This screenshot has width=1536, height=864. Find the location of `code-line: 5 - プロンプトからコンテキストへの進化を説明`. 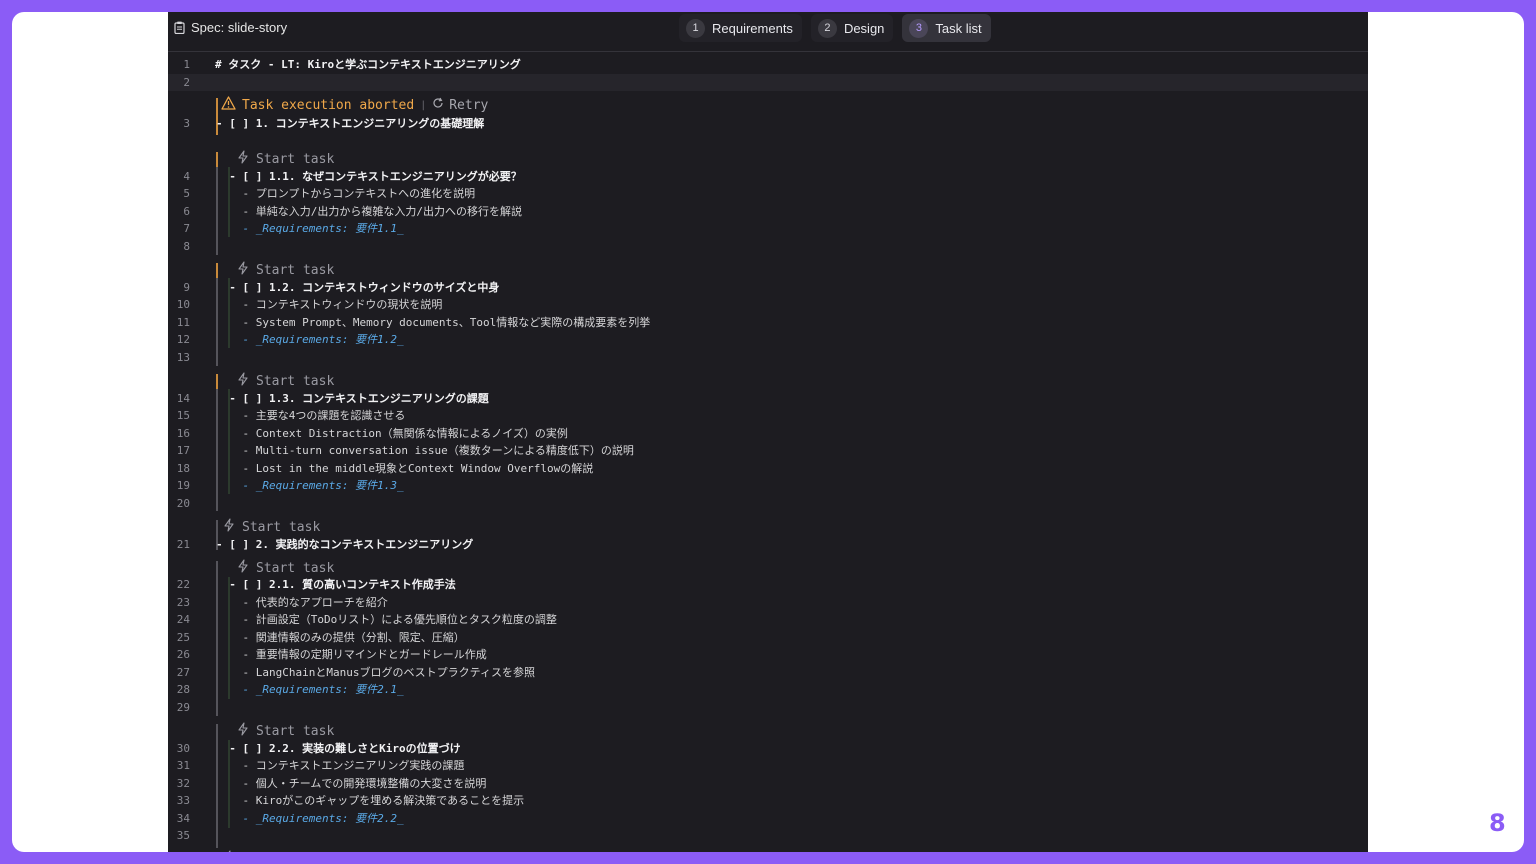

code-line: 5 - プロンプトからコンテキストへの進化を説明 is located at coordinates (768, 193).